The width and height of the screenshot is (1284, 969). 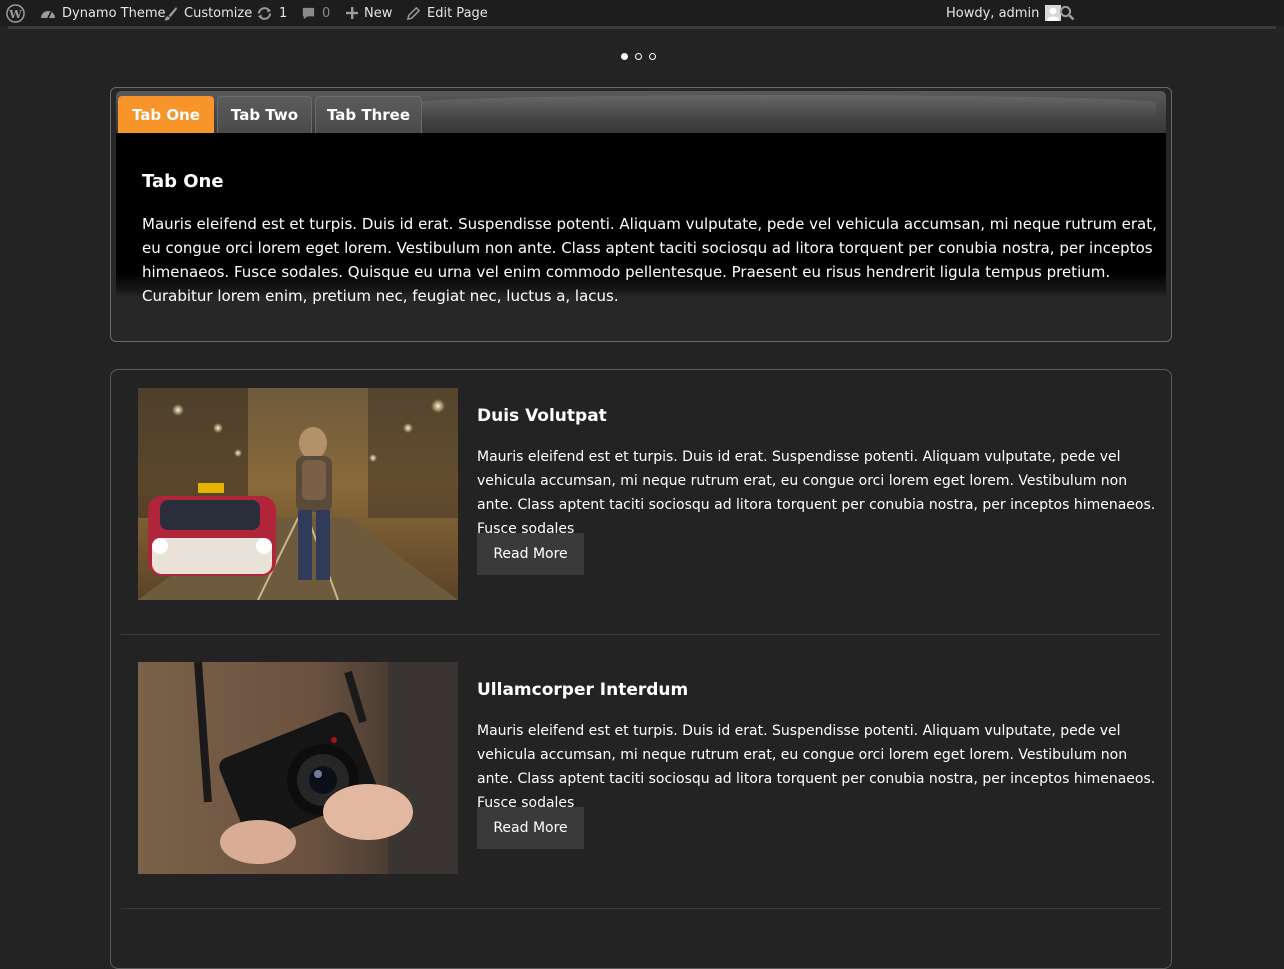 I want to click on updates-icon, so click(x=264, y=13).